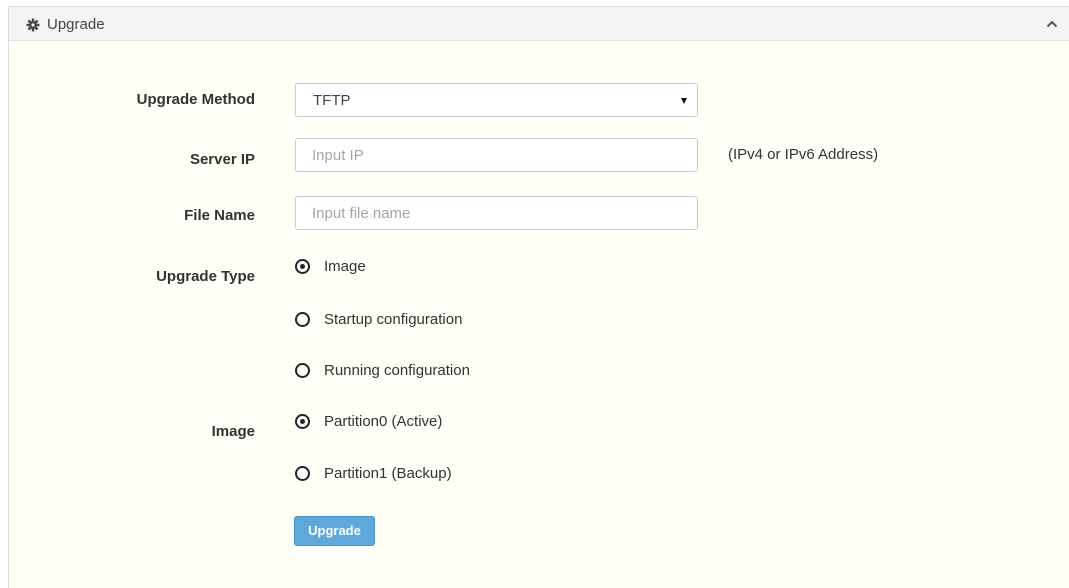 This screenshot has height=588, width=1069. I want to click on radio-label: Partition1 (Backup), so click(388, 473).